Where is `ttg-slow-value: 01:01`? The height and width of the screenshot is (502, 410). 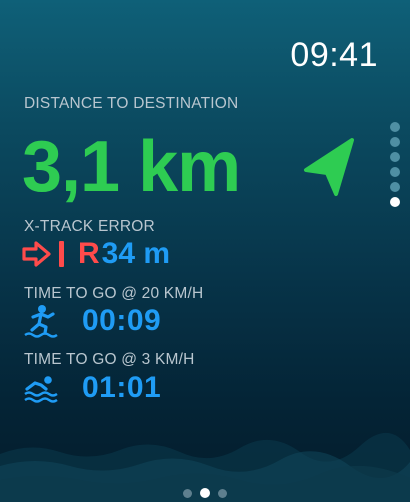
ttg-slow-value: 01:01 is located at coordinates (122, 387).